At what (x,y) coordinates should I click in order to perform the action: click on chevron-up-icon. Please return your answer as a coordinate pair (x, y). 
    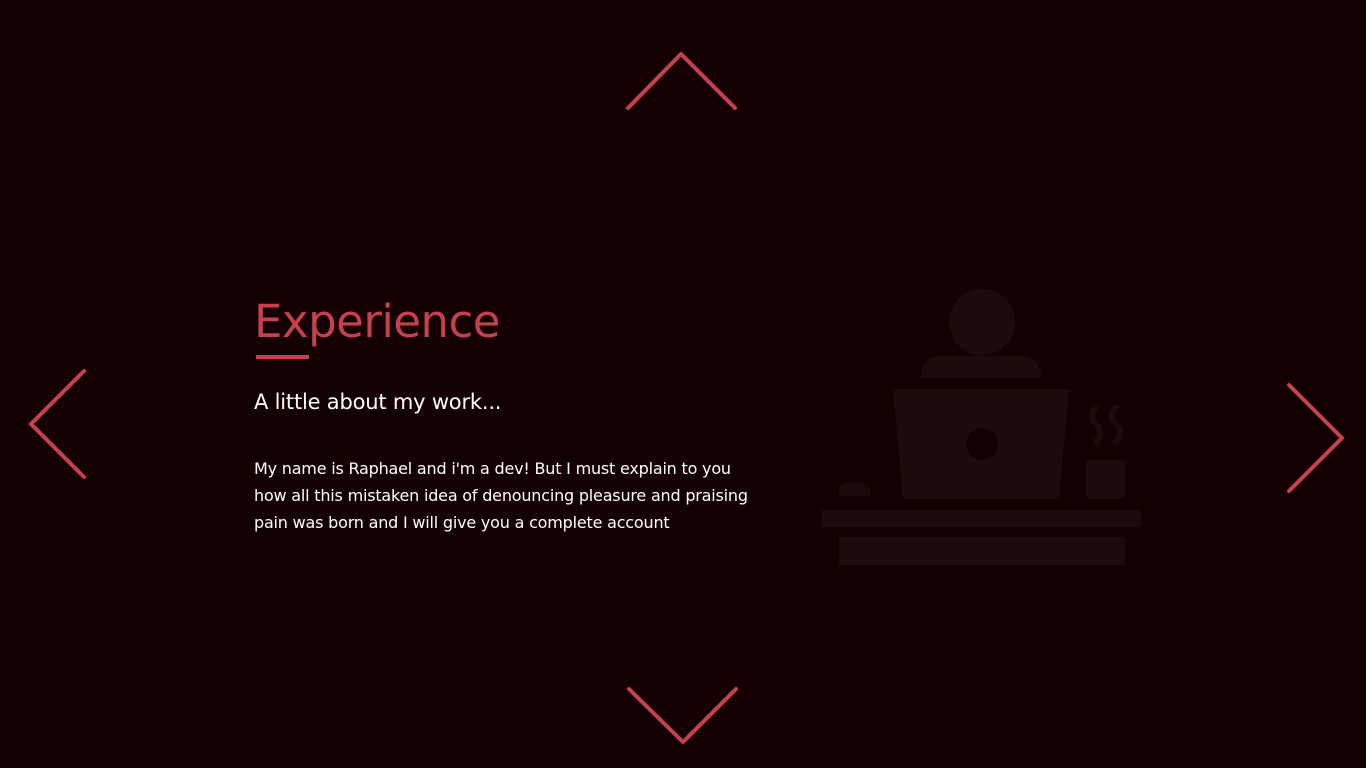
    Looking at the image, I should click on (681, 81).